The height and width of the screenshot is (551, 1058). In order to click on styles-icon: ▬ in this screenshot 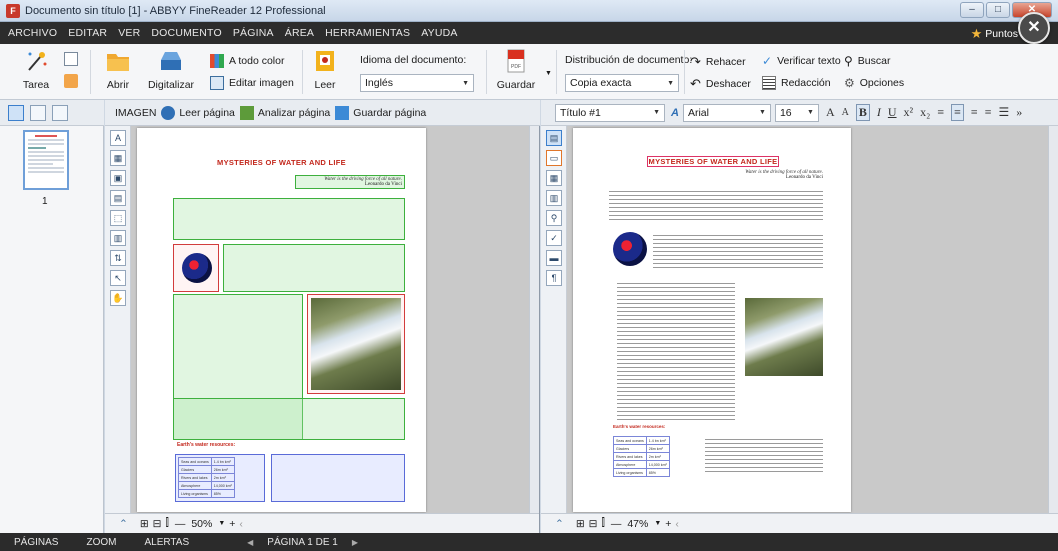, I will do `click(554, 258)`.